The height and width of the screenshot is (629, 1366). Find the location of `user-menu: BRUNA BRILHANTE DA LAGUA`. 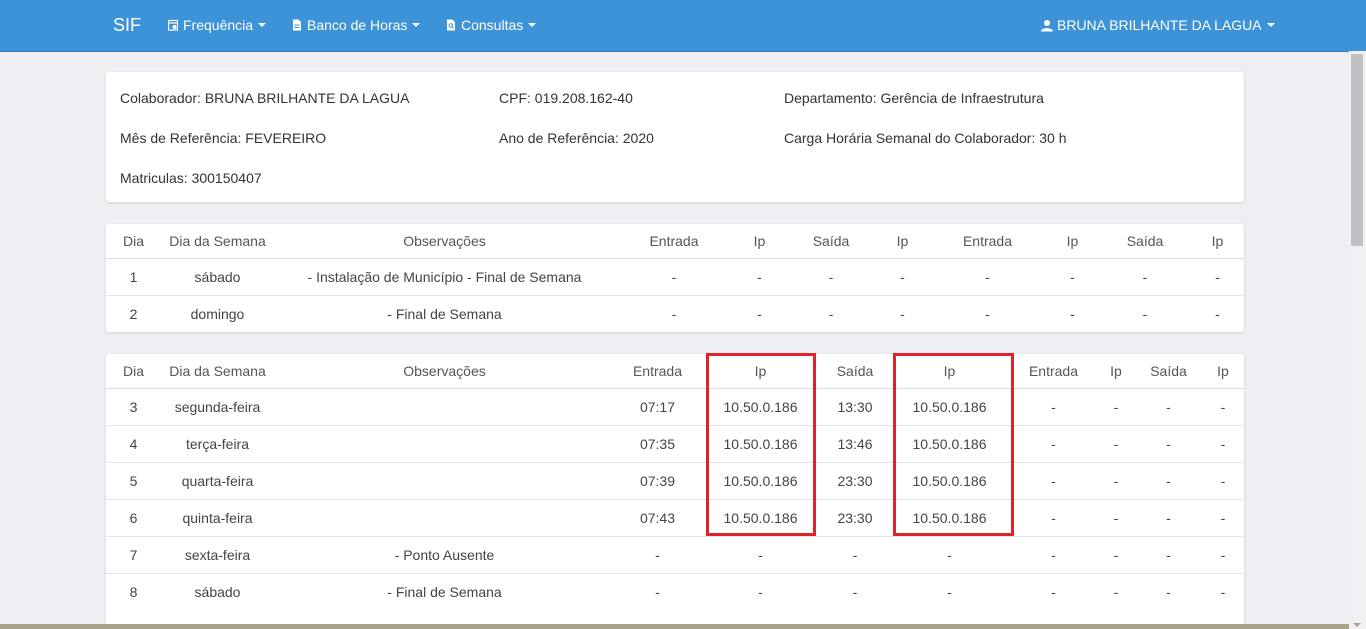

user-menu: BRUNA BRILHANTE DA LAGUA is located at coordinates (1158, 25).